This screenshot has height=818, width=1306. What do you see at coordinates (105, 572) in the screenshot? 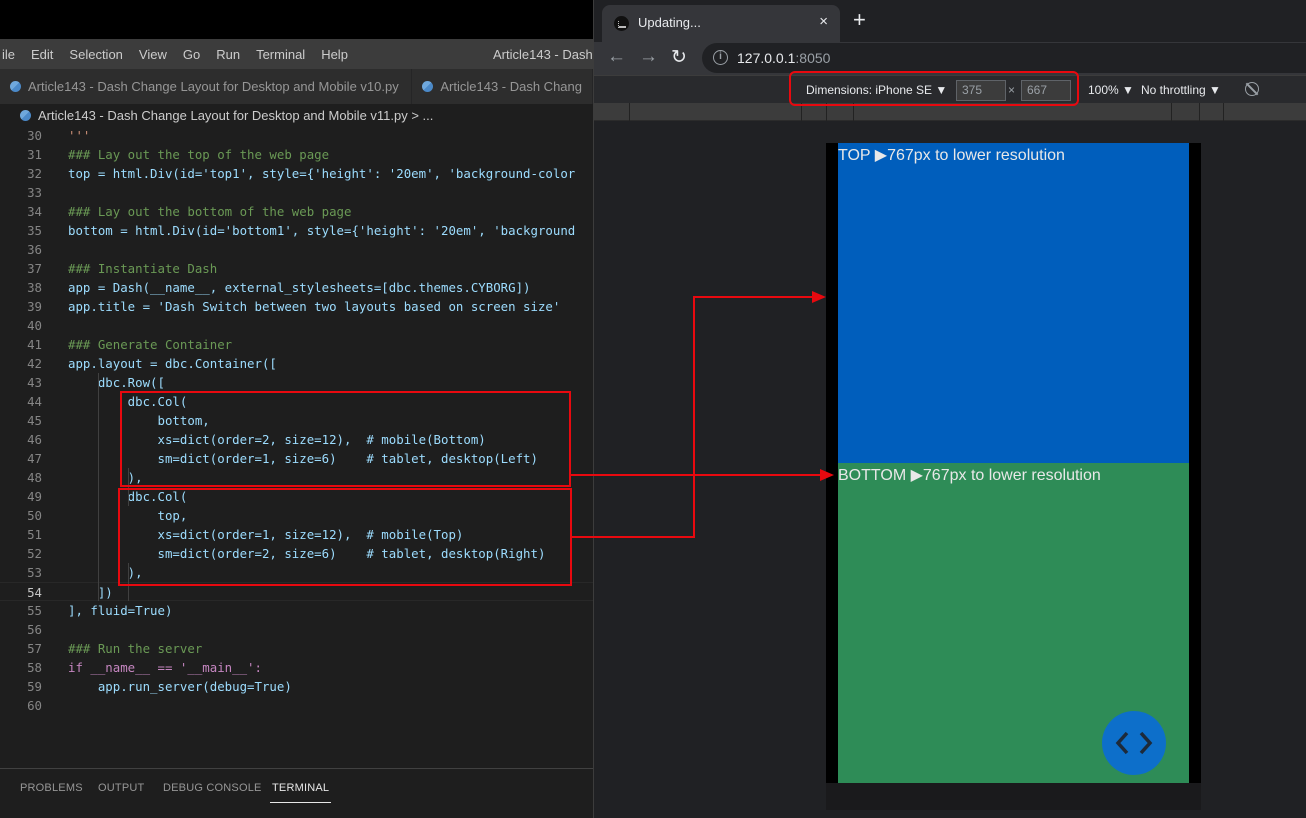
I see `code-text: ),` at bounding box center [105, 572].